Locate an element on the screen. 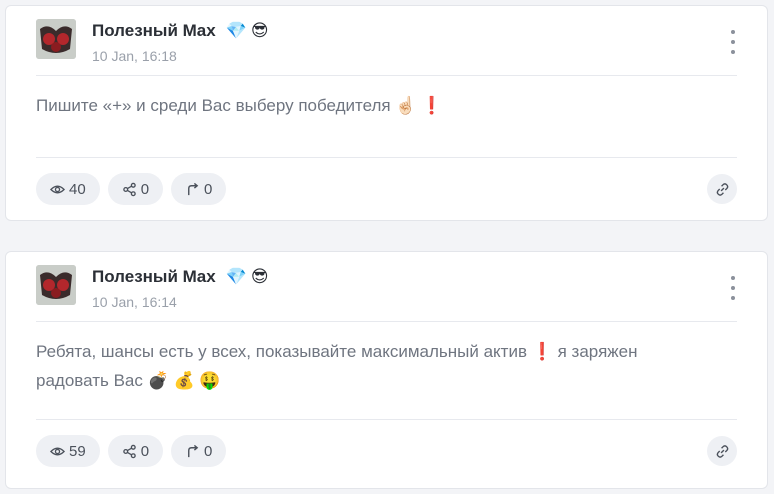 The image size is (774, 494). money-bag-emoji: 💰 is located at coordinates (184, 380).